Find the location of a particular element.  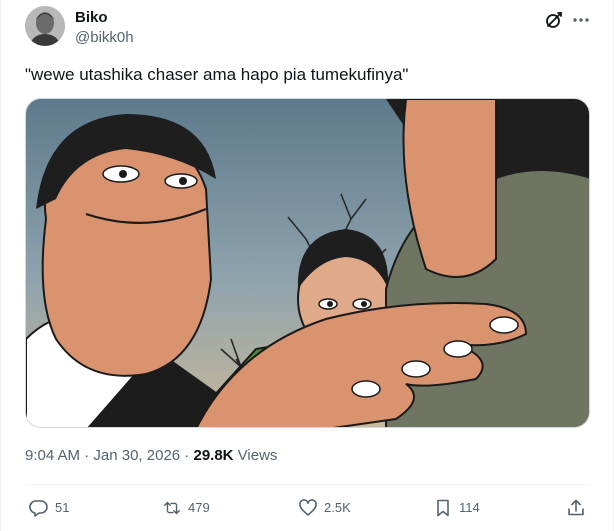

divider is located at coordinates (307, 484).